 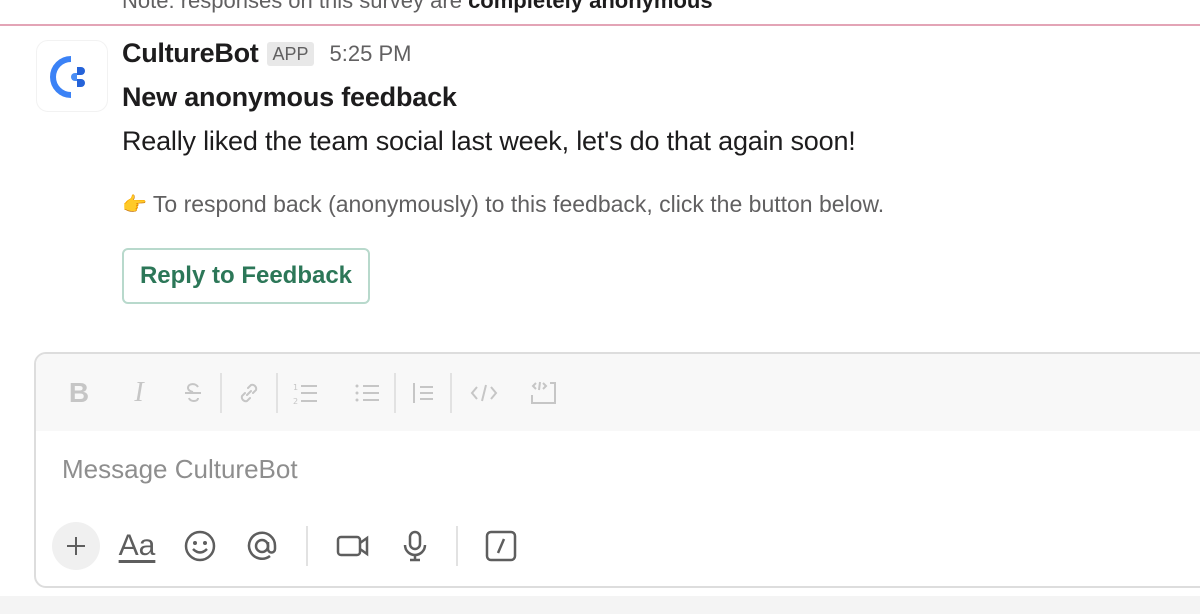 What do you see at coordinates (484, 393) in the screenshot?
I see `code-icon` at bounding box center [484, 393].